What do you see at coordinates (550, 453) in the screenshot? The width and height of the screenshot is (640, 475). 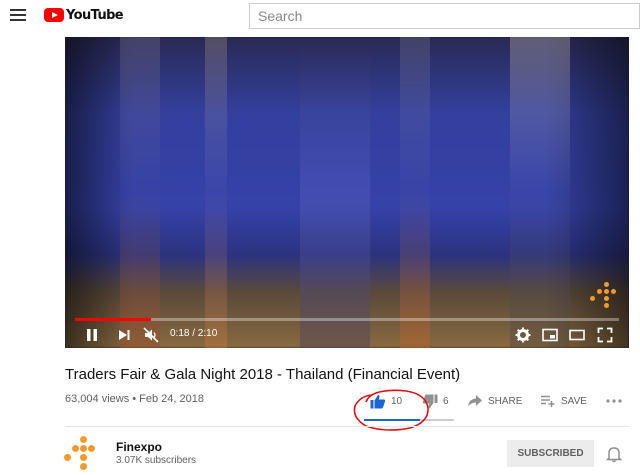 I see `subscribed-button: SUBSCRIBED` at bounding box center [550, 453].